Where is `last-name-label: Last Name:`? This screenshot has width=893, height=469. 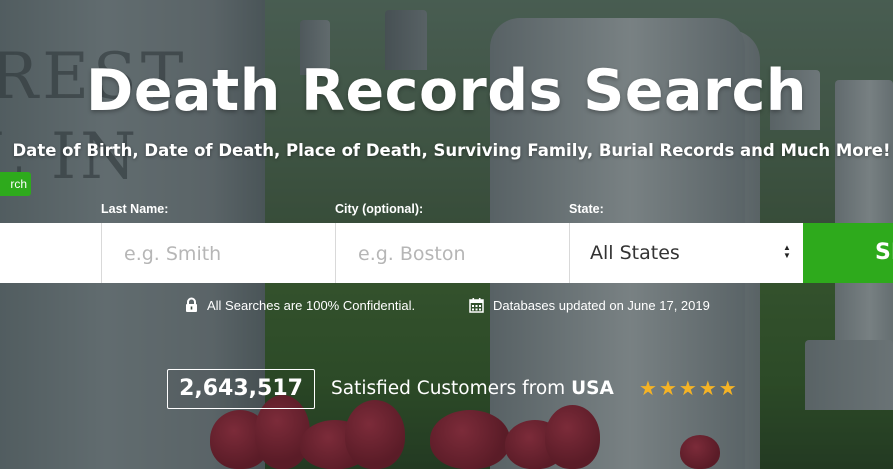 last-name-label: Last Name: is located at coordinates (135, 209).